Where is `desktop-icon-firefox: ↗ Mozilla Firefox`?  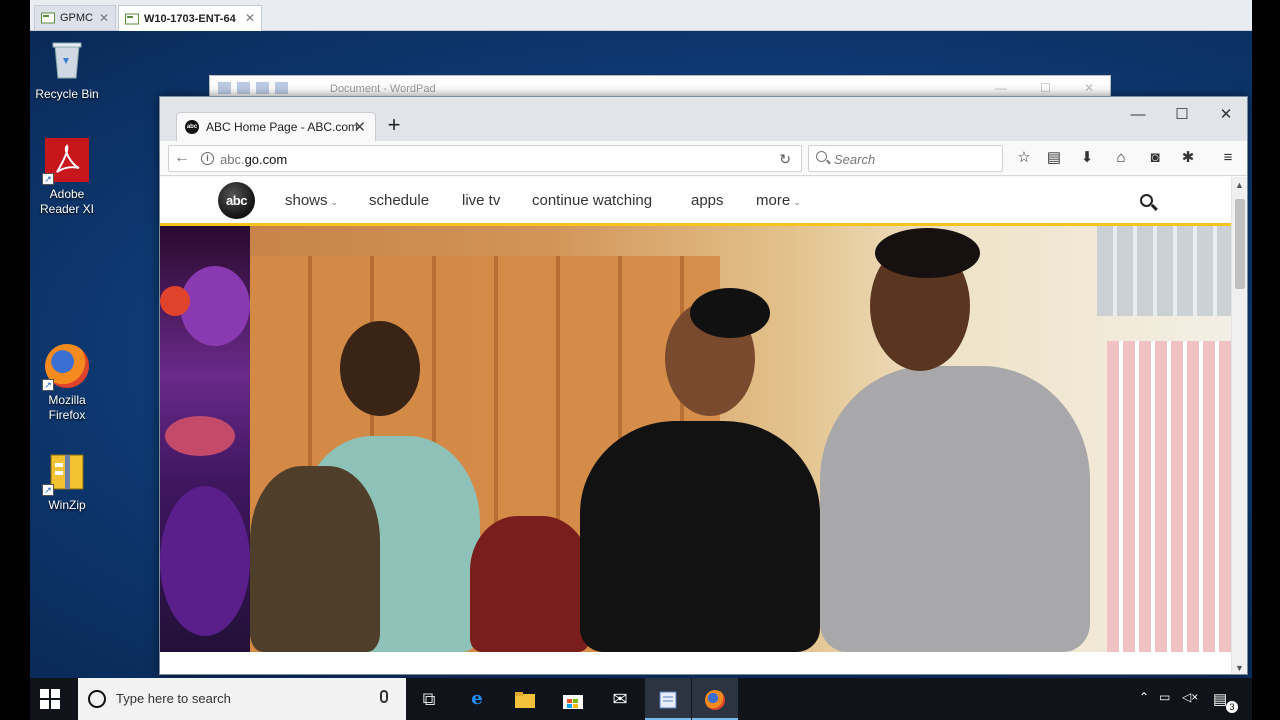
desktop-icon-firefox: ↗ Mozilla Firefox is located at coordinates (67, 383).